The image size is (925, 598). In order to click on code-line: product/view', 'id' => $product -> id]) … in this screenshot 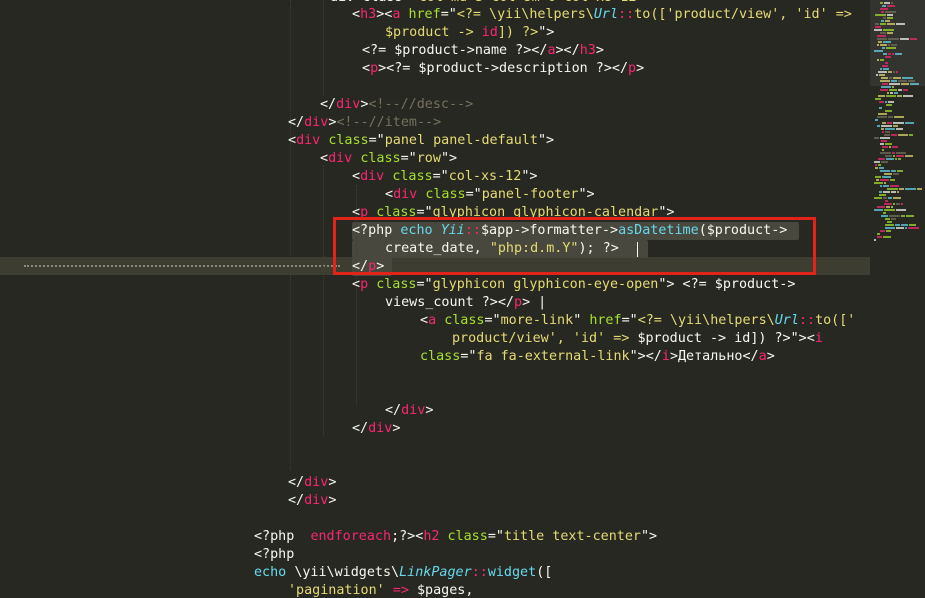, I will do `click(637, 339)`.